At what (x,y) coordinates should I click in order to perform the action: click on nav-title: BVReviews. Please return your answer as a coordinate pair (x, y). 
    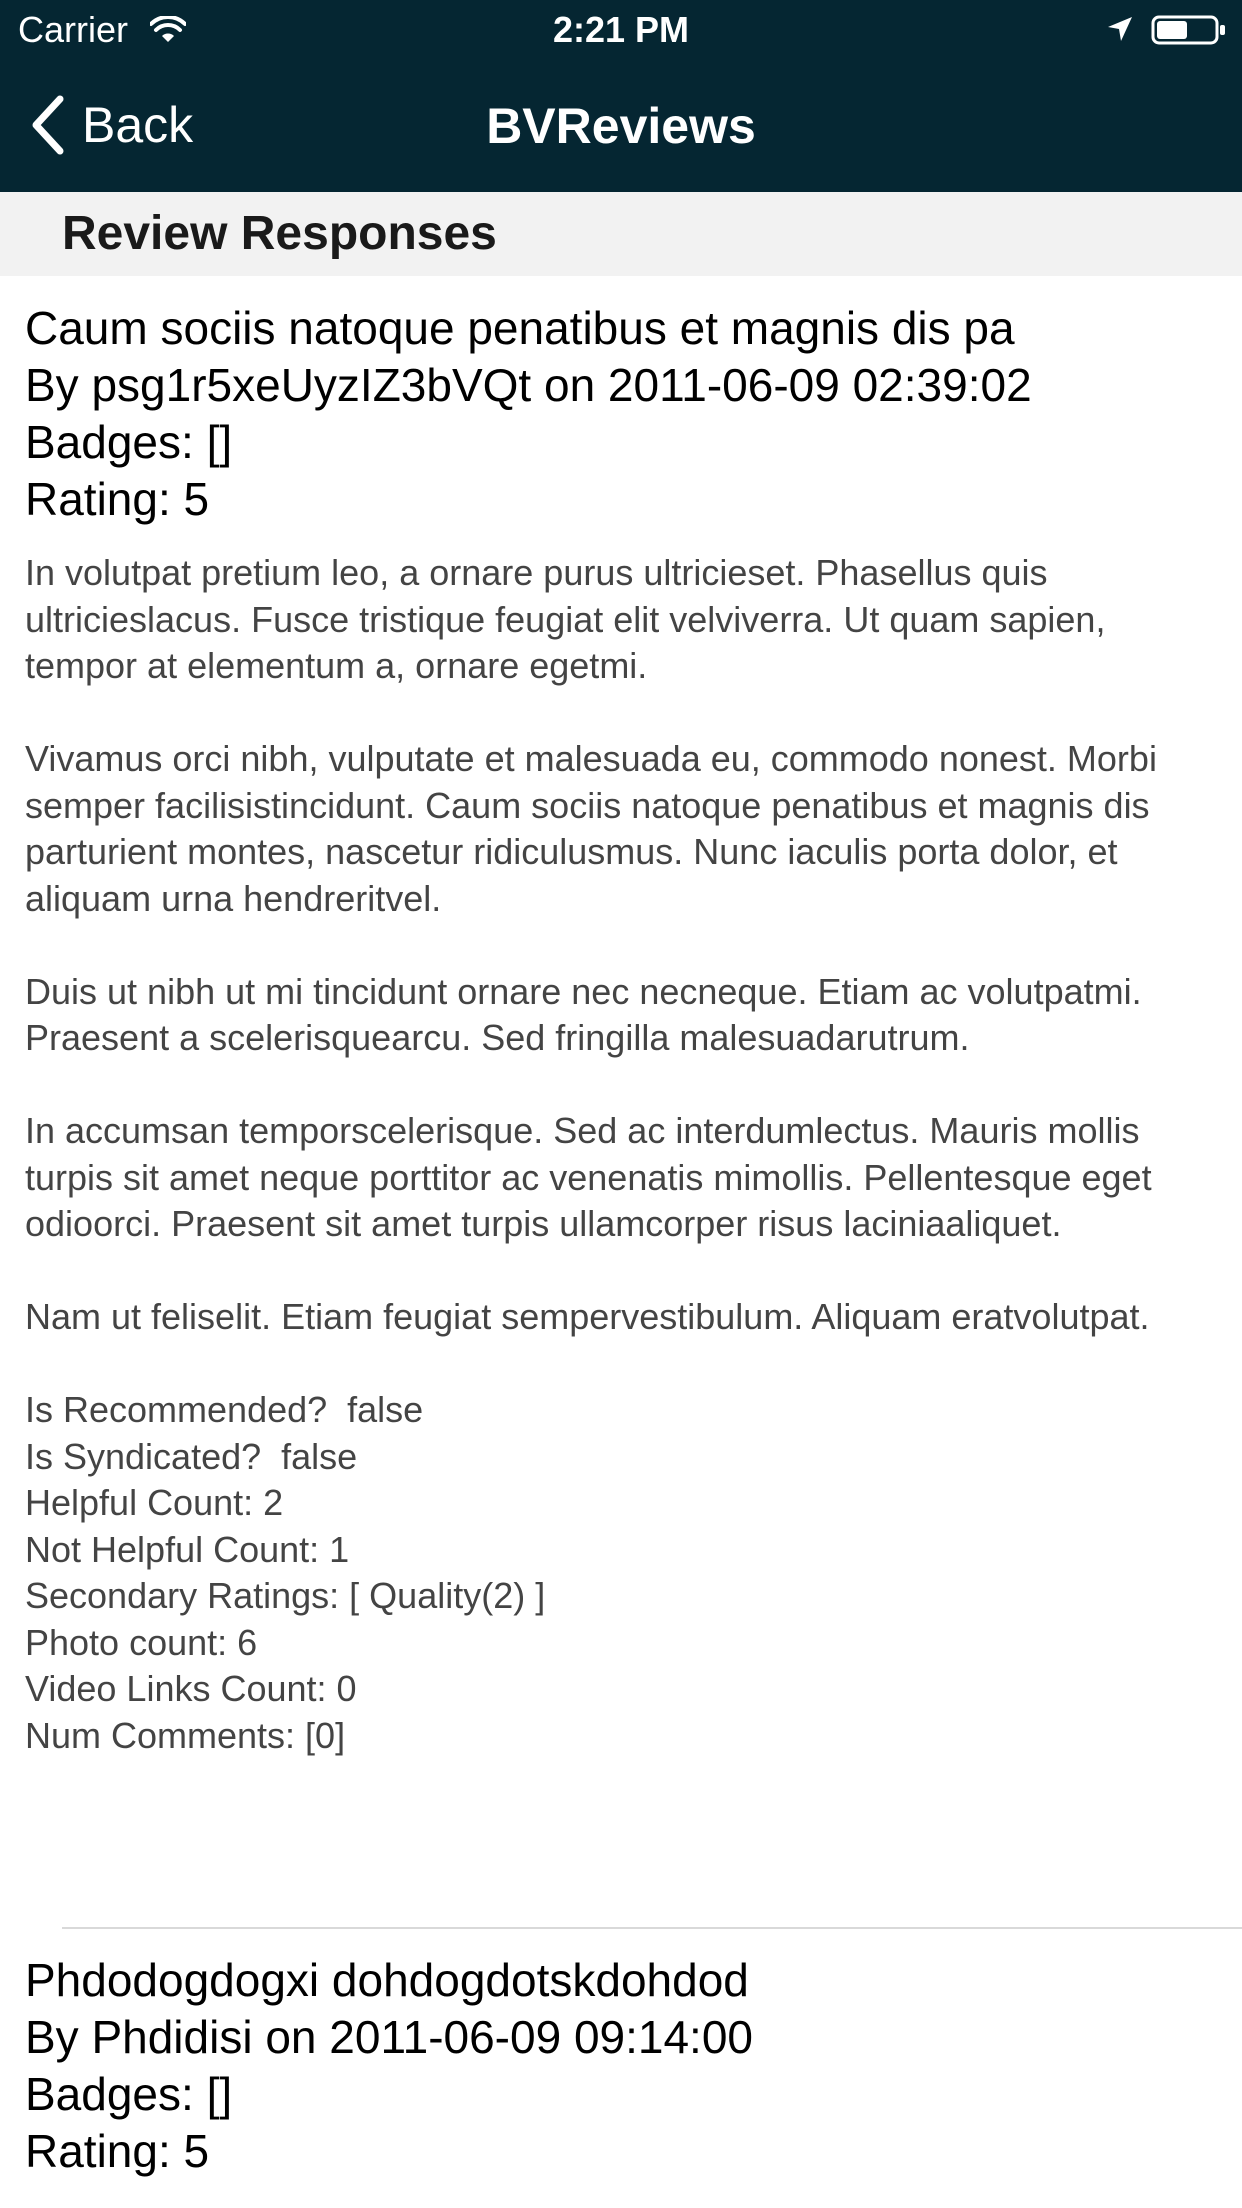
    Looking at the image, I should click on (621, 126).